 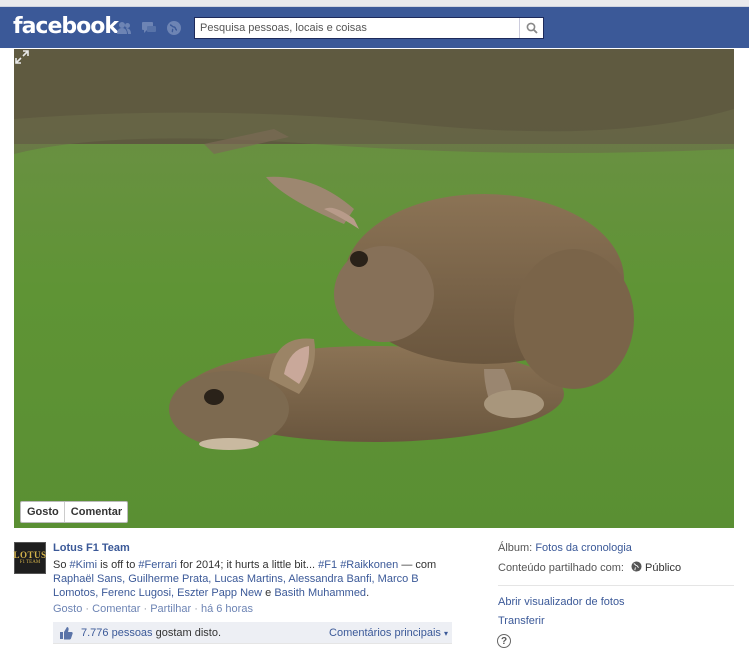 I want to click on divider, so click(x=616, y=585).